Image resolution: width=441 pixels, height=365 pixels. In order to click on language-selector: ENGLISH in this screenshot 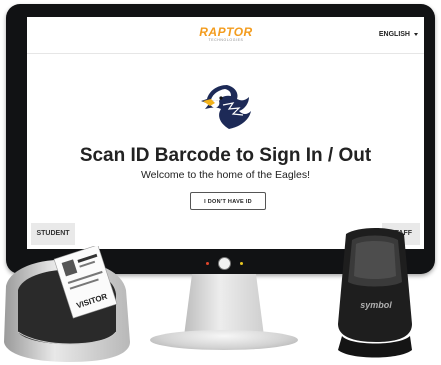, I will do `click(398, 34)`.